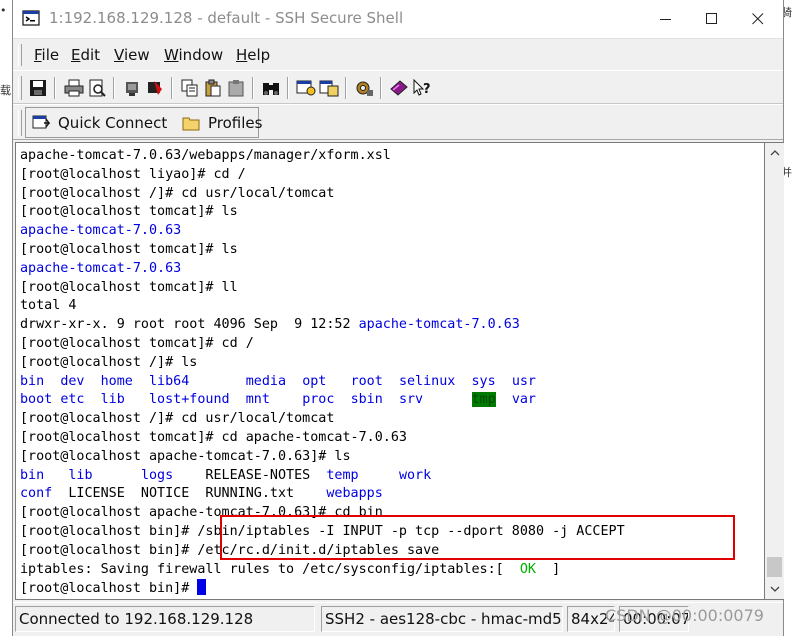 Image resolution: width=792 pixels, height=636 pixels. I want to click on paste-button, so click(213, 88).